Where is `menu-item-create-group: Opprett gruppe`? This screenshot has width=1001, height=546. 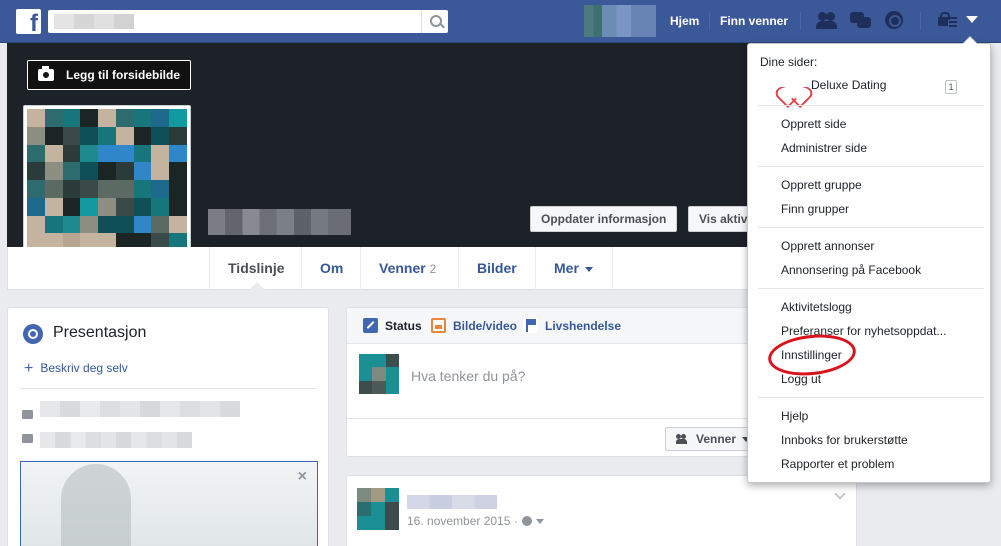
menu-item-create-group: Opprett gruppe is located at coordinates (821, 185).